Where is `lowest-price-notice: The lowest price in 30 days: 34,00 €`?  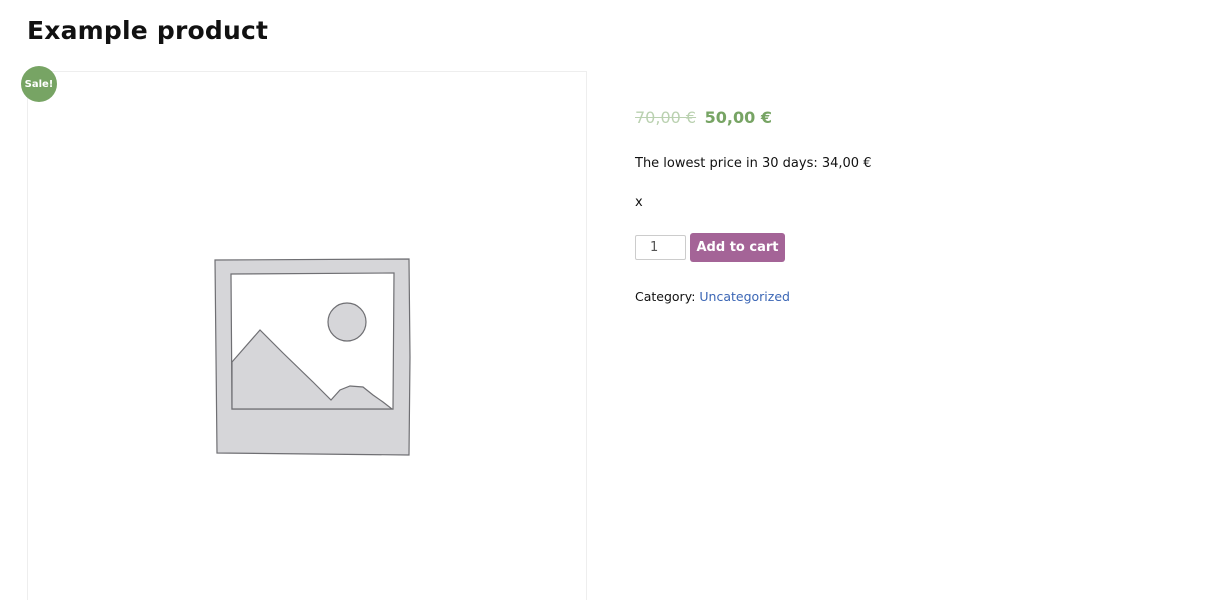
lowest-price-notice: The lowest price in 30 days: 34,00 € is located at coordinates (753, 163).